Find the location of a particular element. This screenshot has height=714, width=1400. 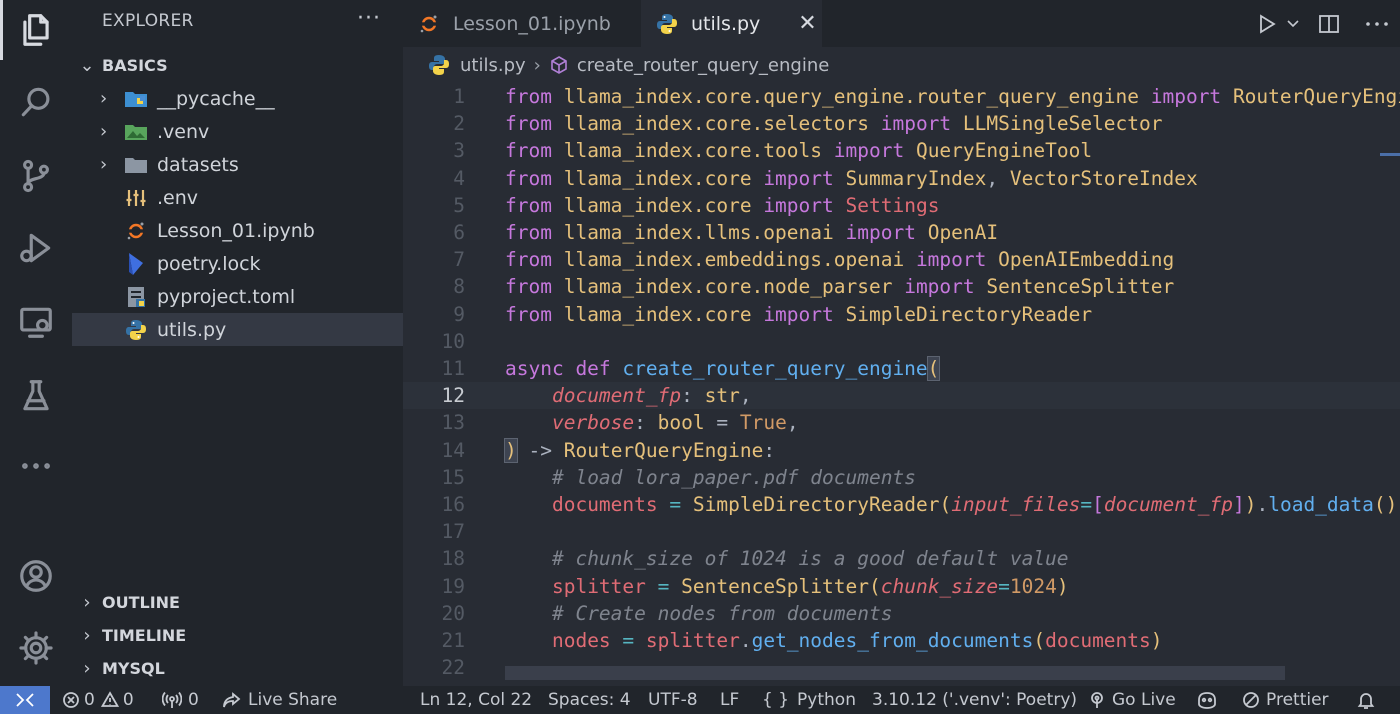

code-line: 5 from llama_index.core import Settings is located at coordinates (696, 205).